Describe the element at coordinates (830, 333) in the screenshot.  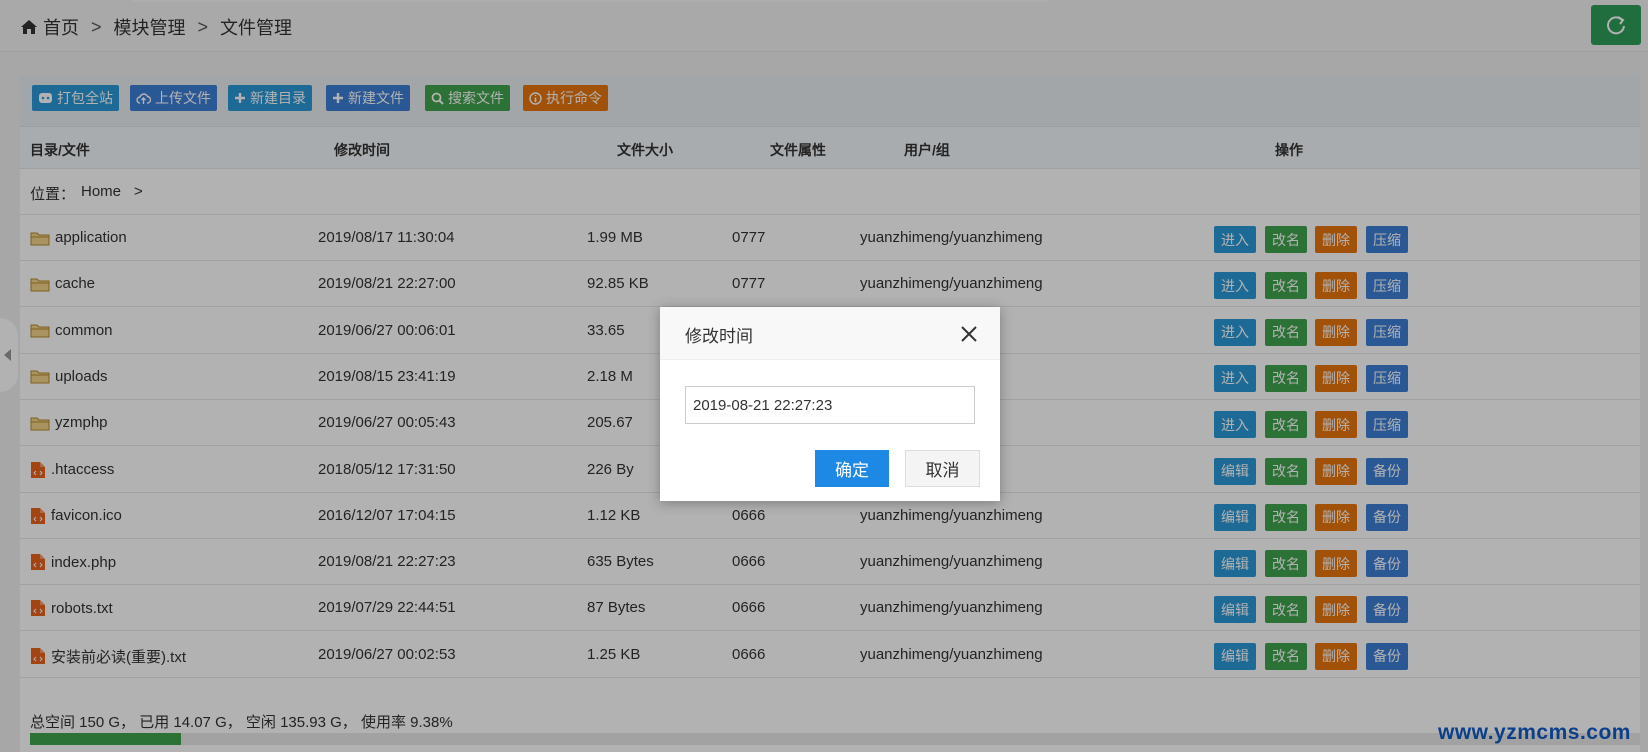
I see `dialog-header: 修改时间` at that location.